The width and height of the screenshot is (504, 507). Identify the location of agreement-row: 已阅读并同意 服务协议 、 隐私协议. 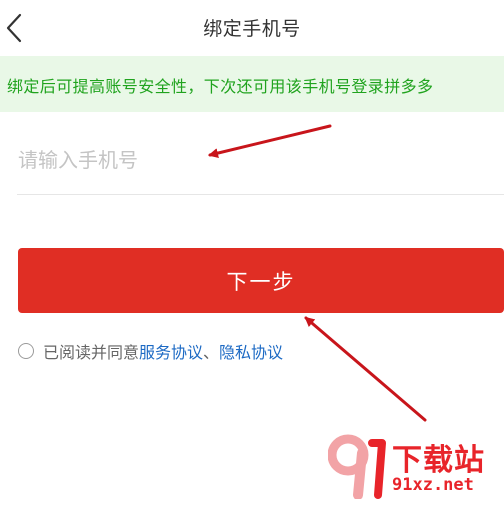
(150, 351).